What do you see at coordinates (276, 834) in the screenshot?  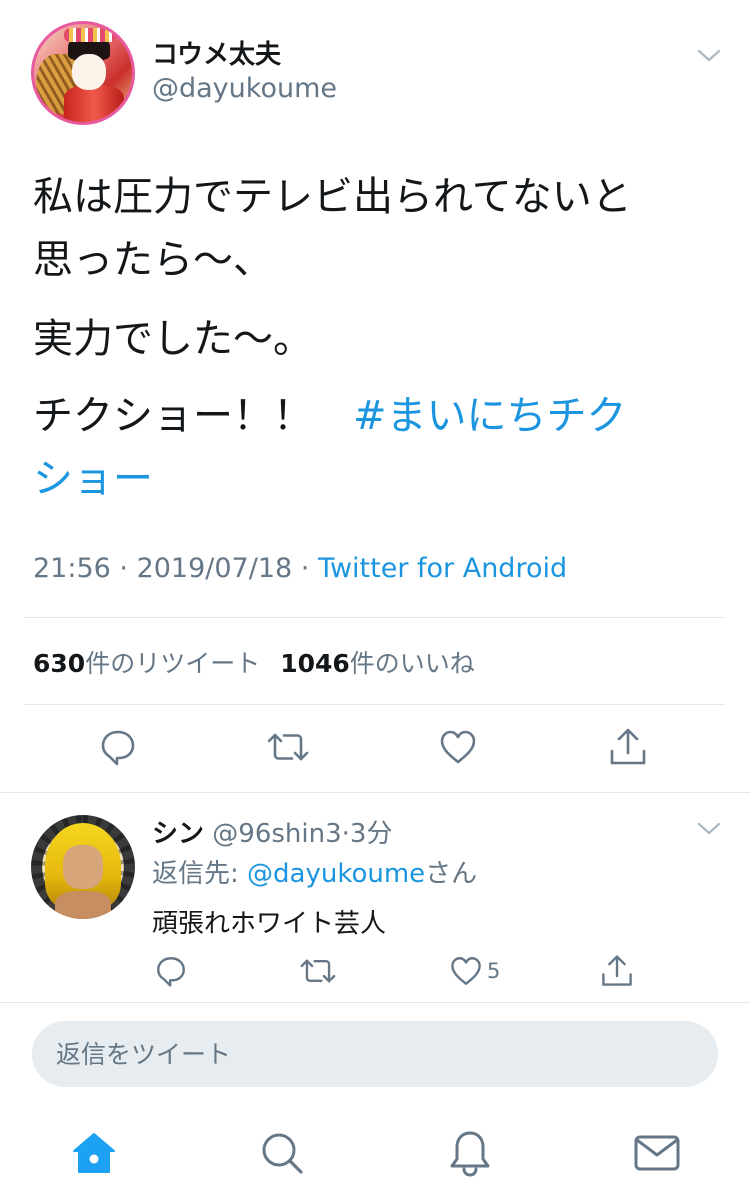 I see `reply-author-handle: @96shin3` at bounding box center [276, 834].